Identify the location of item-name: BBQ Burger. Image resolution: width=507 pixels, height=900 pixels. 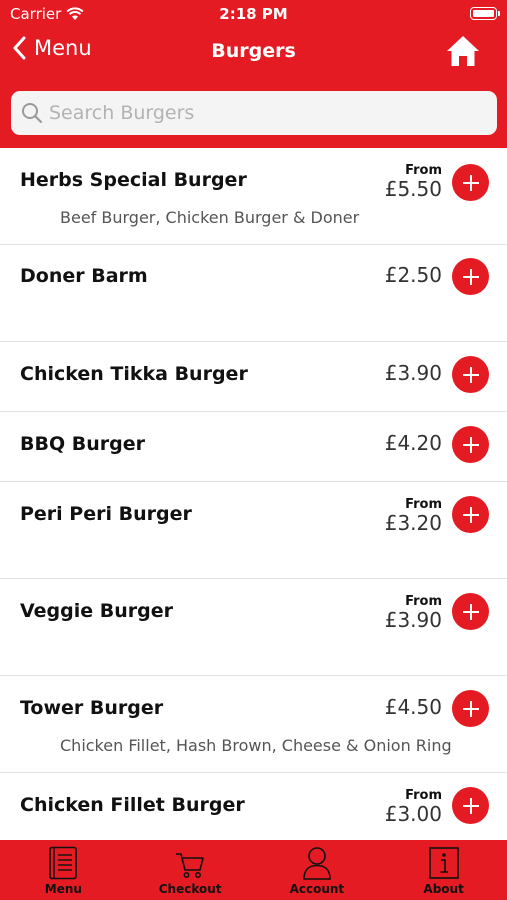
(82, 444).